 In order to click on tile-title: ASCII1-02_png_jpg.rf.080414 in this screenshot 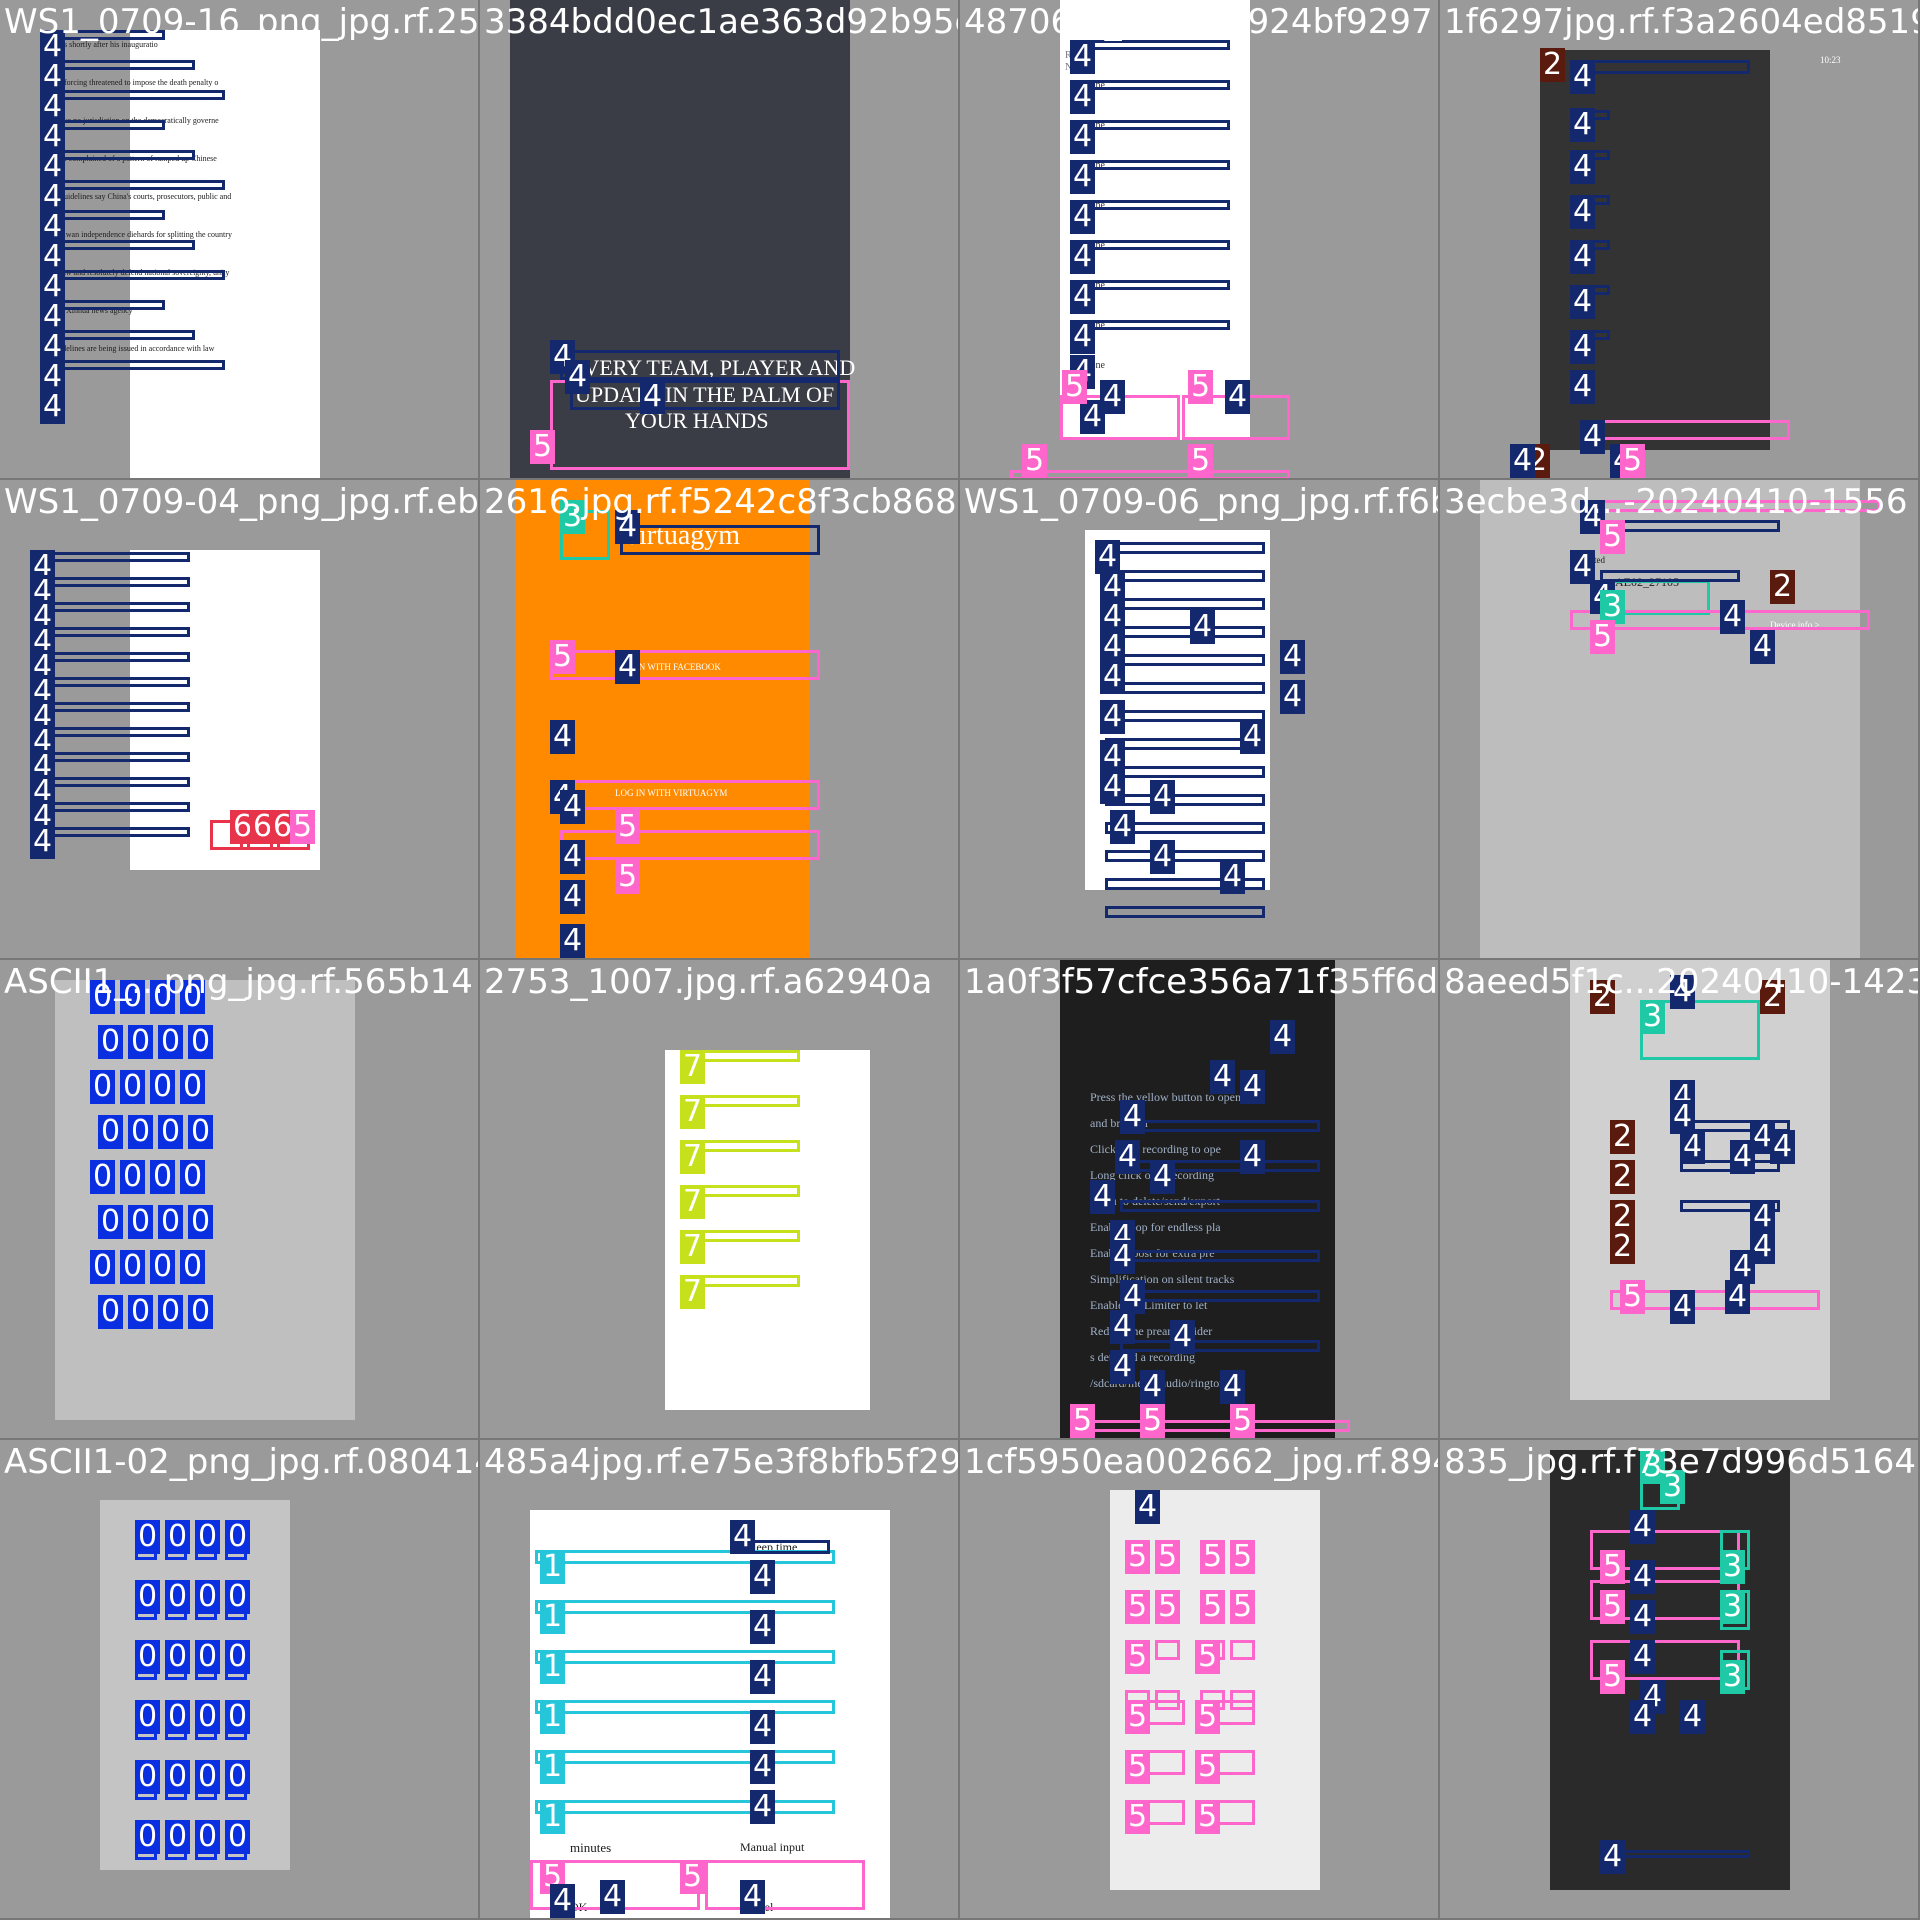, I will do `click(242, 1462)`.